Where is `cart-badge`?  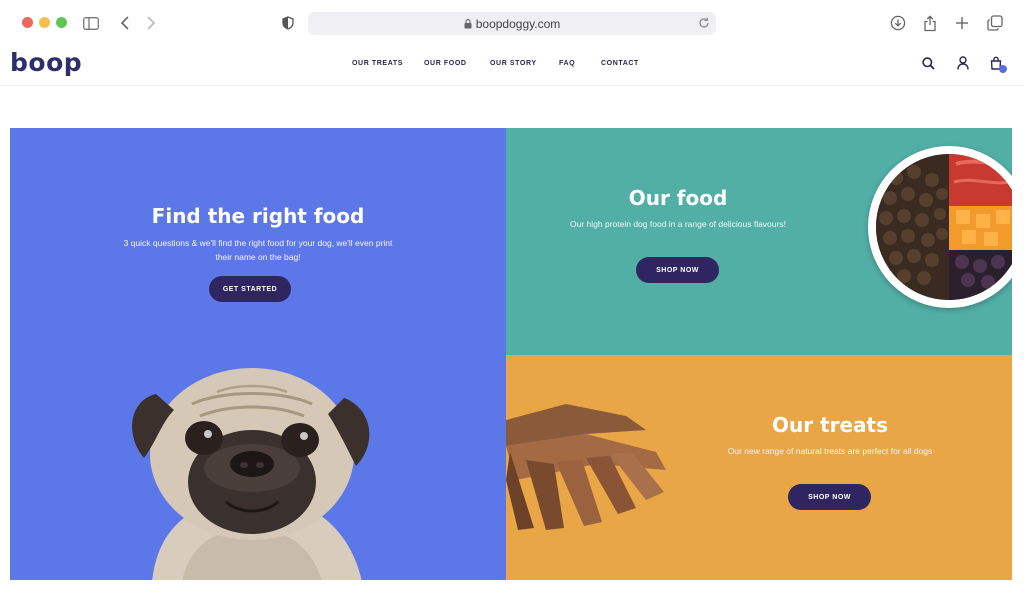
cart-badge is located at coordinates (1003, 69).